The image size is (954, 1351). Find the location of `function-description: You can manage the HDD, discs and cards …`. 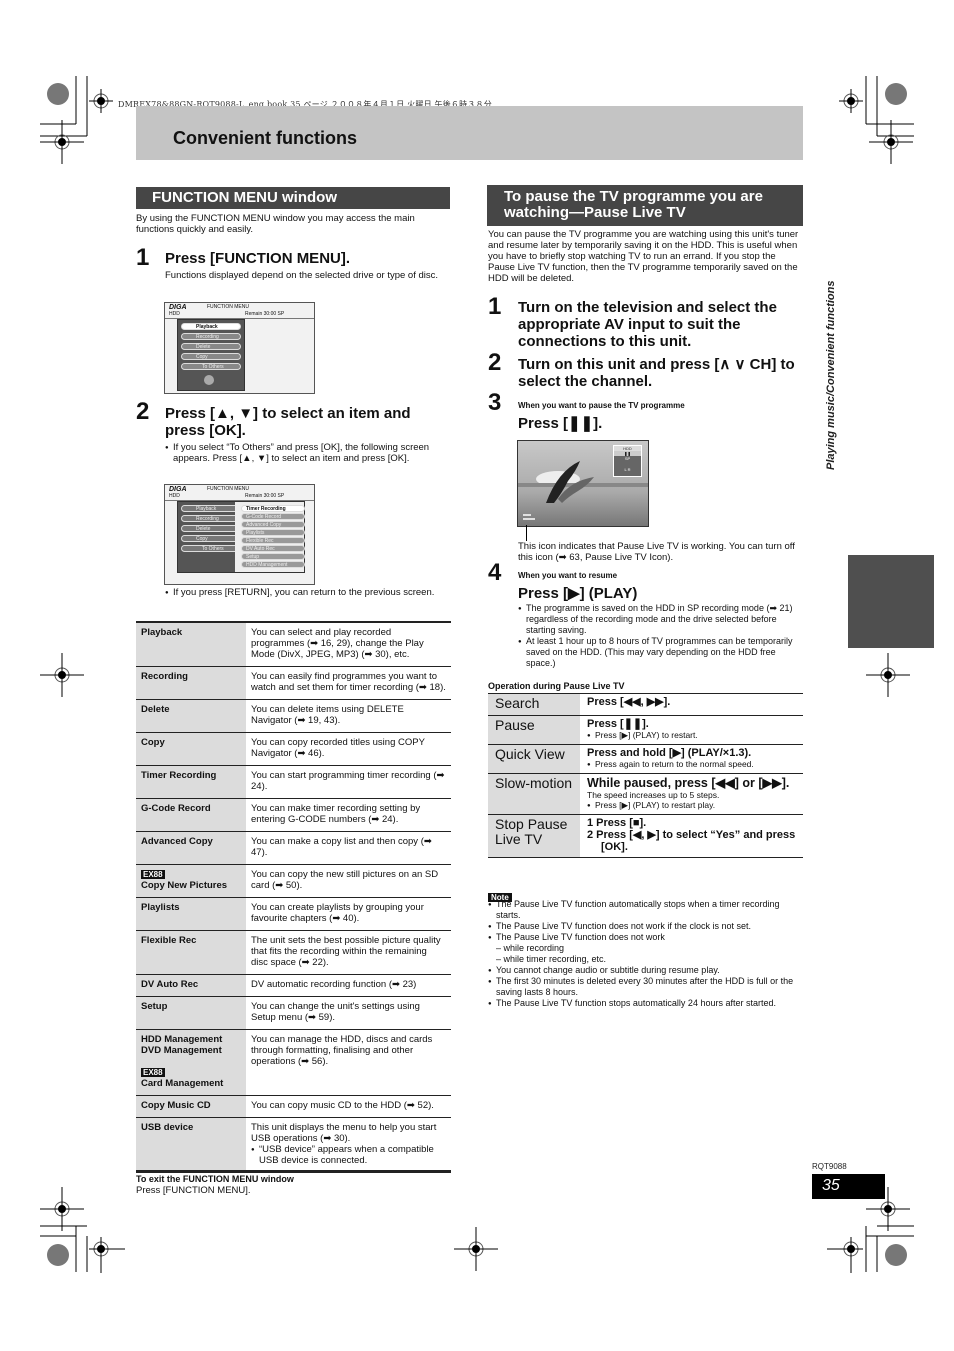

function-description: You can manage the HDD, discs and cards … is located at coordinates (348, 1062).